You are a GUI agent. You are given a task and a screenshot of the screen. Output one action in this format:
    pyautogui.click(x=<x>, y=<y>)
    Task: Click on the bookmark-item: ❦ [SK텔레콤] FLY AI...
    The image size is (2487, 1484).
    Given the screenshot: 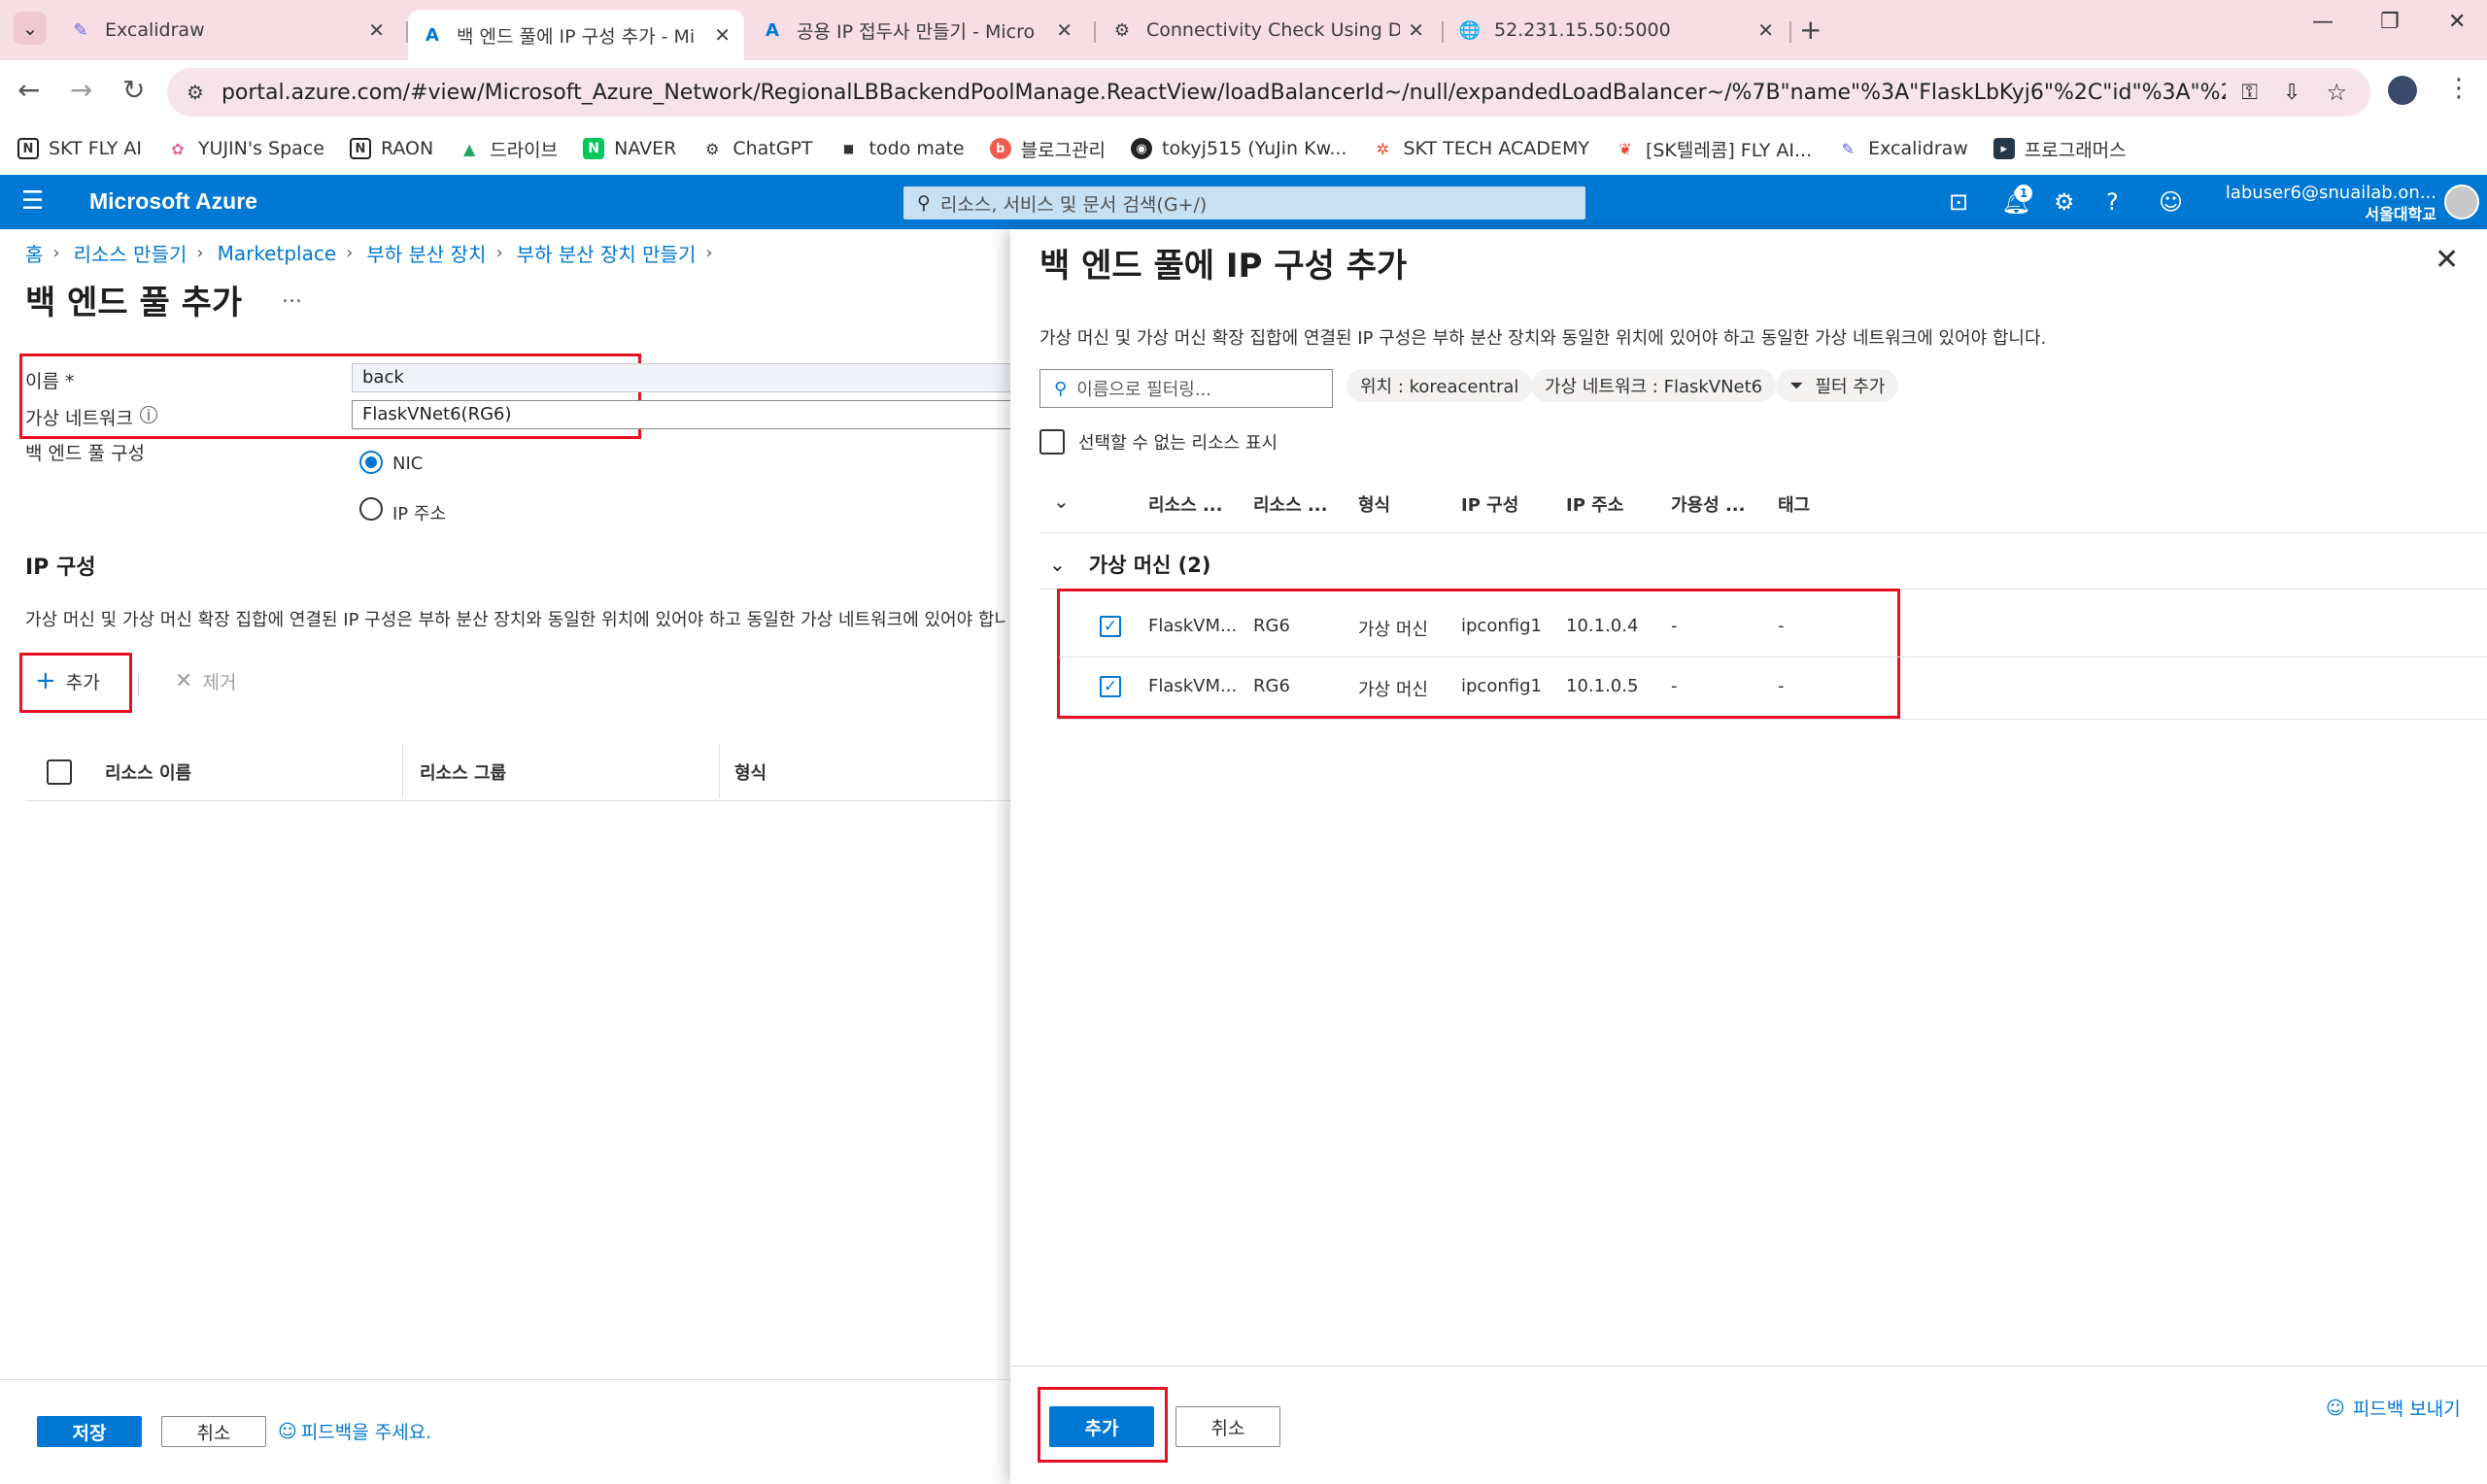 What is the action you would take?
    pyautogui.click(x=1713, y=149)
    